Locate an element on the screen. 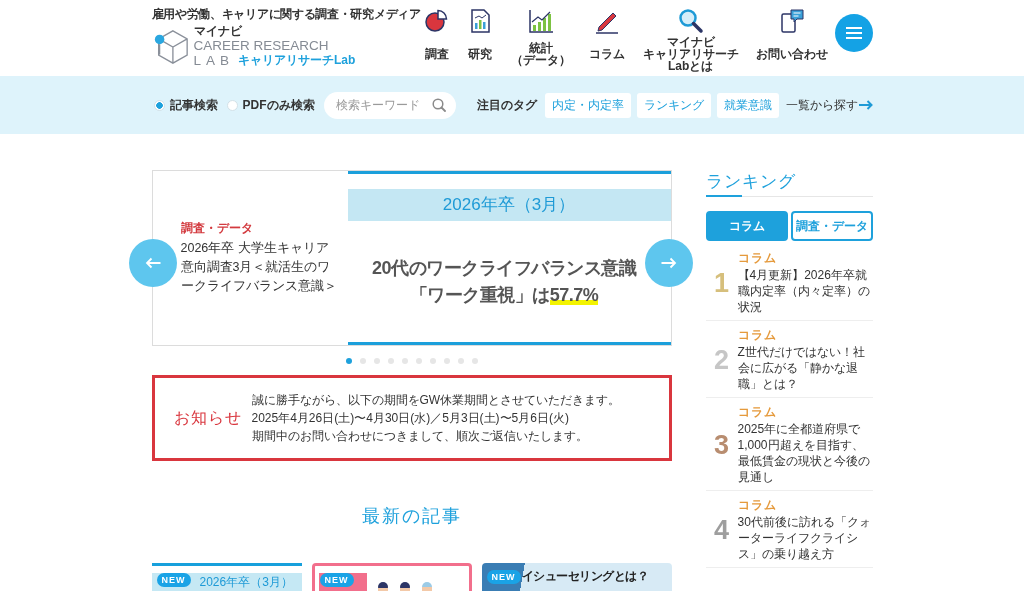 The width and height of the screenshot is (1024, 591). notice-text: 期間中のお問い合わせにつきまして、順次ご返信いたします。 is located at coordinates (420, 436).